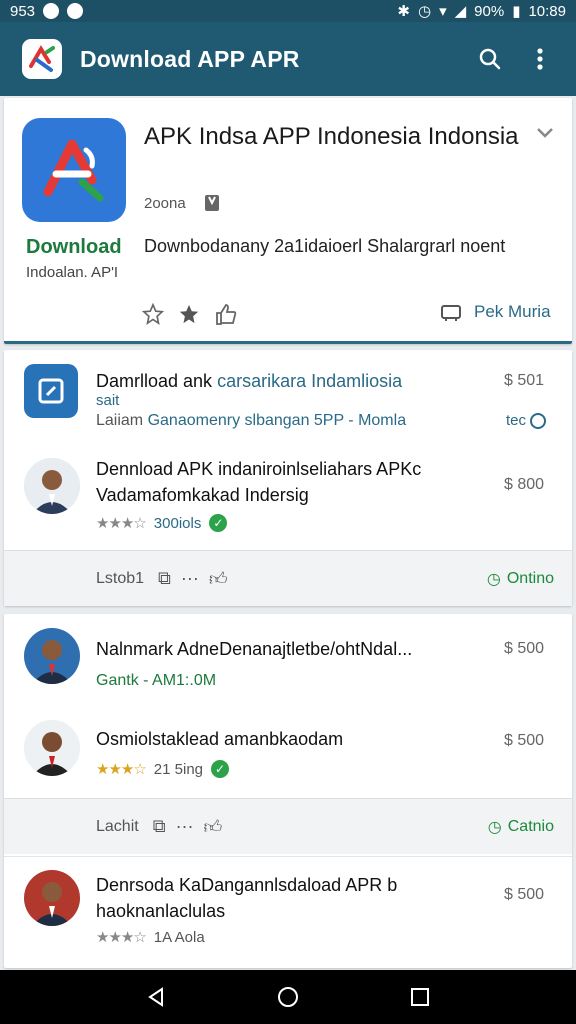 This screenshot has width=576, height=1024. Describe the element at coordinates (443, 11) in the screenshot. I see `wifi-icon: ▾` at that location.